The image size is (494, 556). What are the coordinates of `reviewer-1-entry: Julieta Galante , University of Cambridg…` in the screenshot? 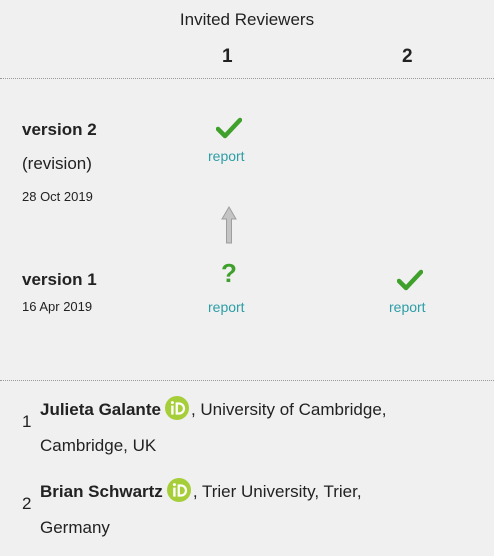 It's located at (265, 428).